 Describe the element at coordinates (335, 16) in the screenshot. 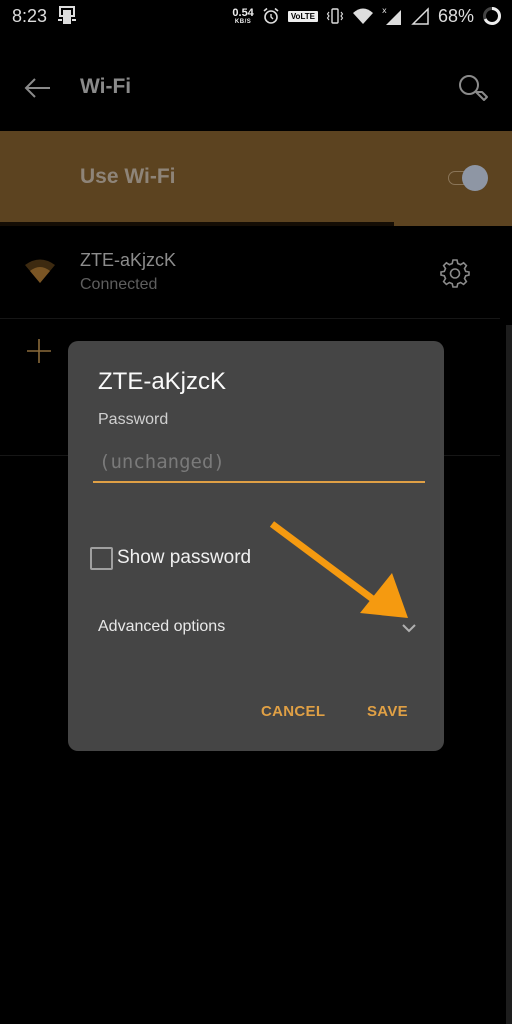

I see `vibrate-icon` at that location.